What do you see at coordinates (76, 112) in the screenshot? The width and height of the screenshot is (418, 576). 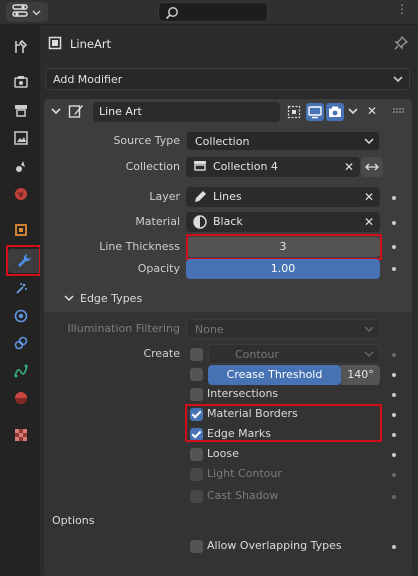 I see `line-art-modifier-icon` at bounding box center [76, 112].